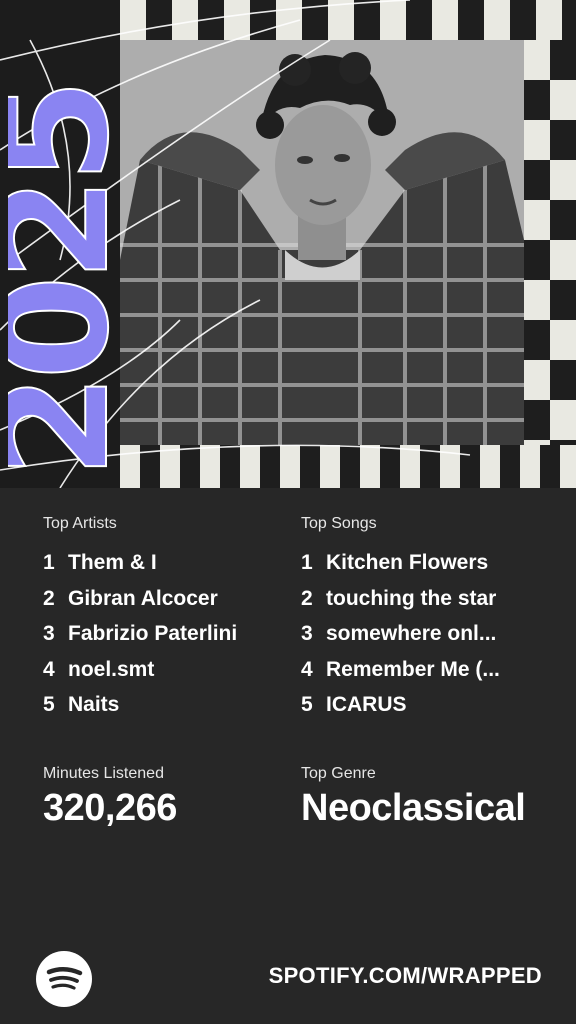 Image resolution: width=576 pixels, height=1024 pixels. Describe the element at coordinates (339, 523) in the screenshot. I see `top-songs-label: Top Songs` at that location.